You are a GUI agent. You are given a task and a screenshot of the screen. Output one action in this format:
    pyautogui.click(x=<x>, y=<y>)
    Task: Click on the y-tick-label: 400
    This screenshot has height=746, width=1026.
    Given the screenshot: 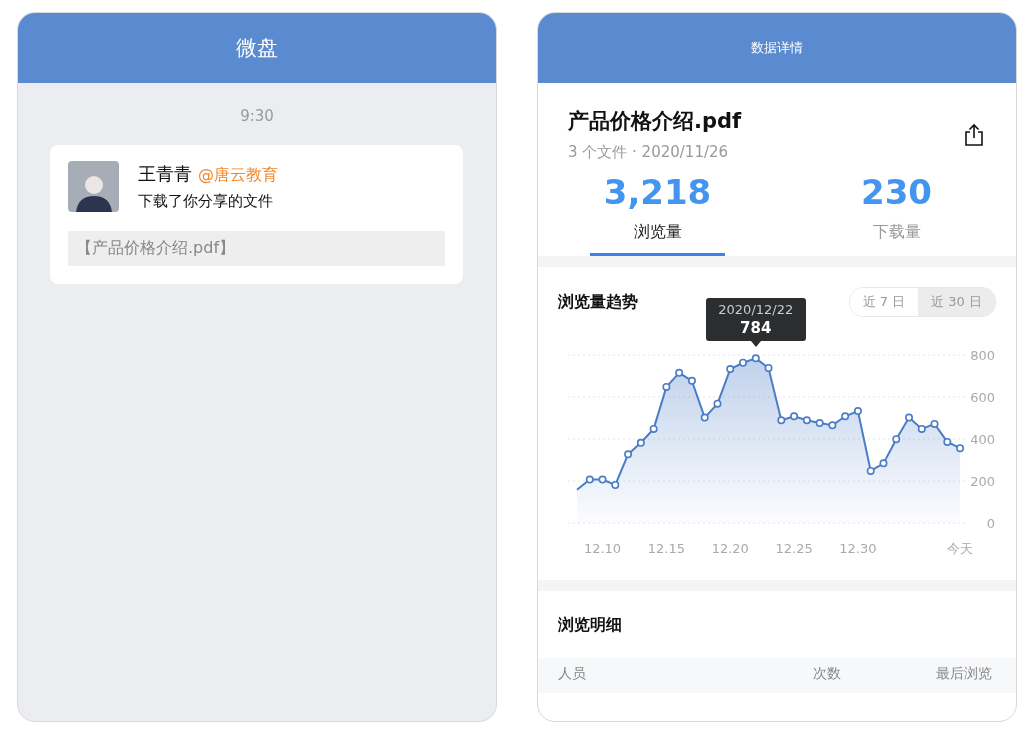 What is the action you would take?
    pyautogui.click(x=982, y=439)
    